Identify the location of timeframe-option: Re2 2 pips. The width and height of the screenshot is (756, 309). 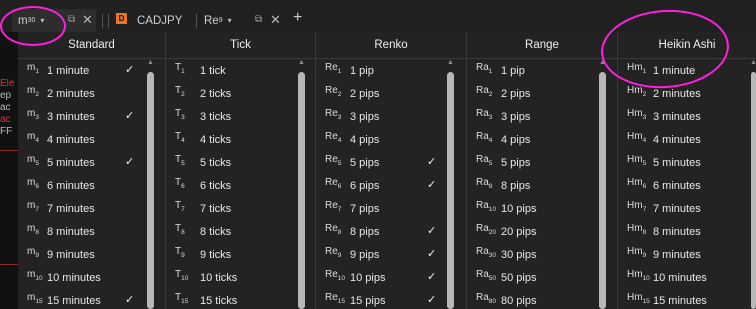
(391, 93).